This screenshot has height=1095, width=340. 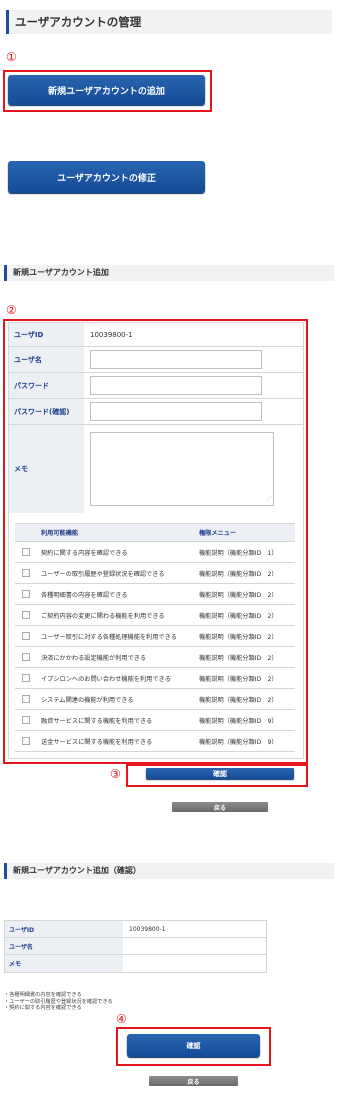 I want to click on back-button: 戻る, so click(x=220, y=807).